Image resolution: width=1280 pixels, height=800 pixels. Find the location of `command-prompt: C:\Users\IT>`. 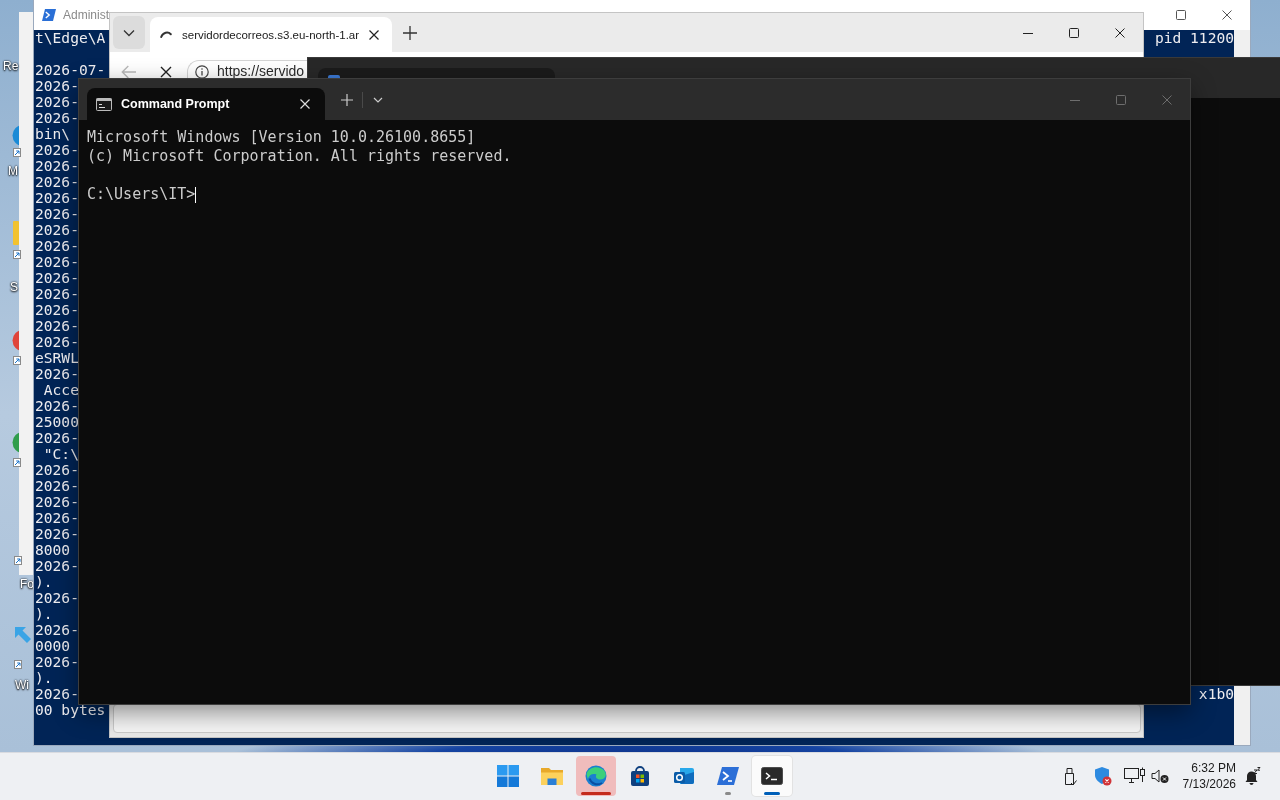

command-prompt: C:\Users\IT> is located at coordinates (141, 194).